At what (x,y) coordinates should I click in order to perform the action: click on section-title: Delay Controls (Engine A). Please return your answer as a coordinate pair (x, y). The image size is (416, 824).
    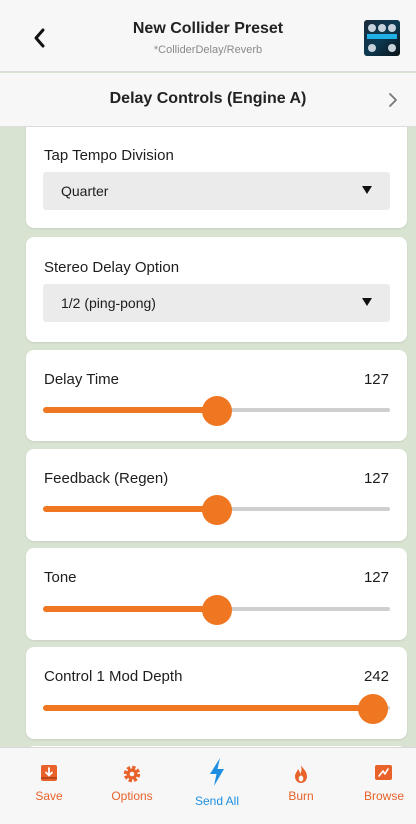
    Looking at the image, I should click on (208, 98).